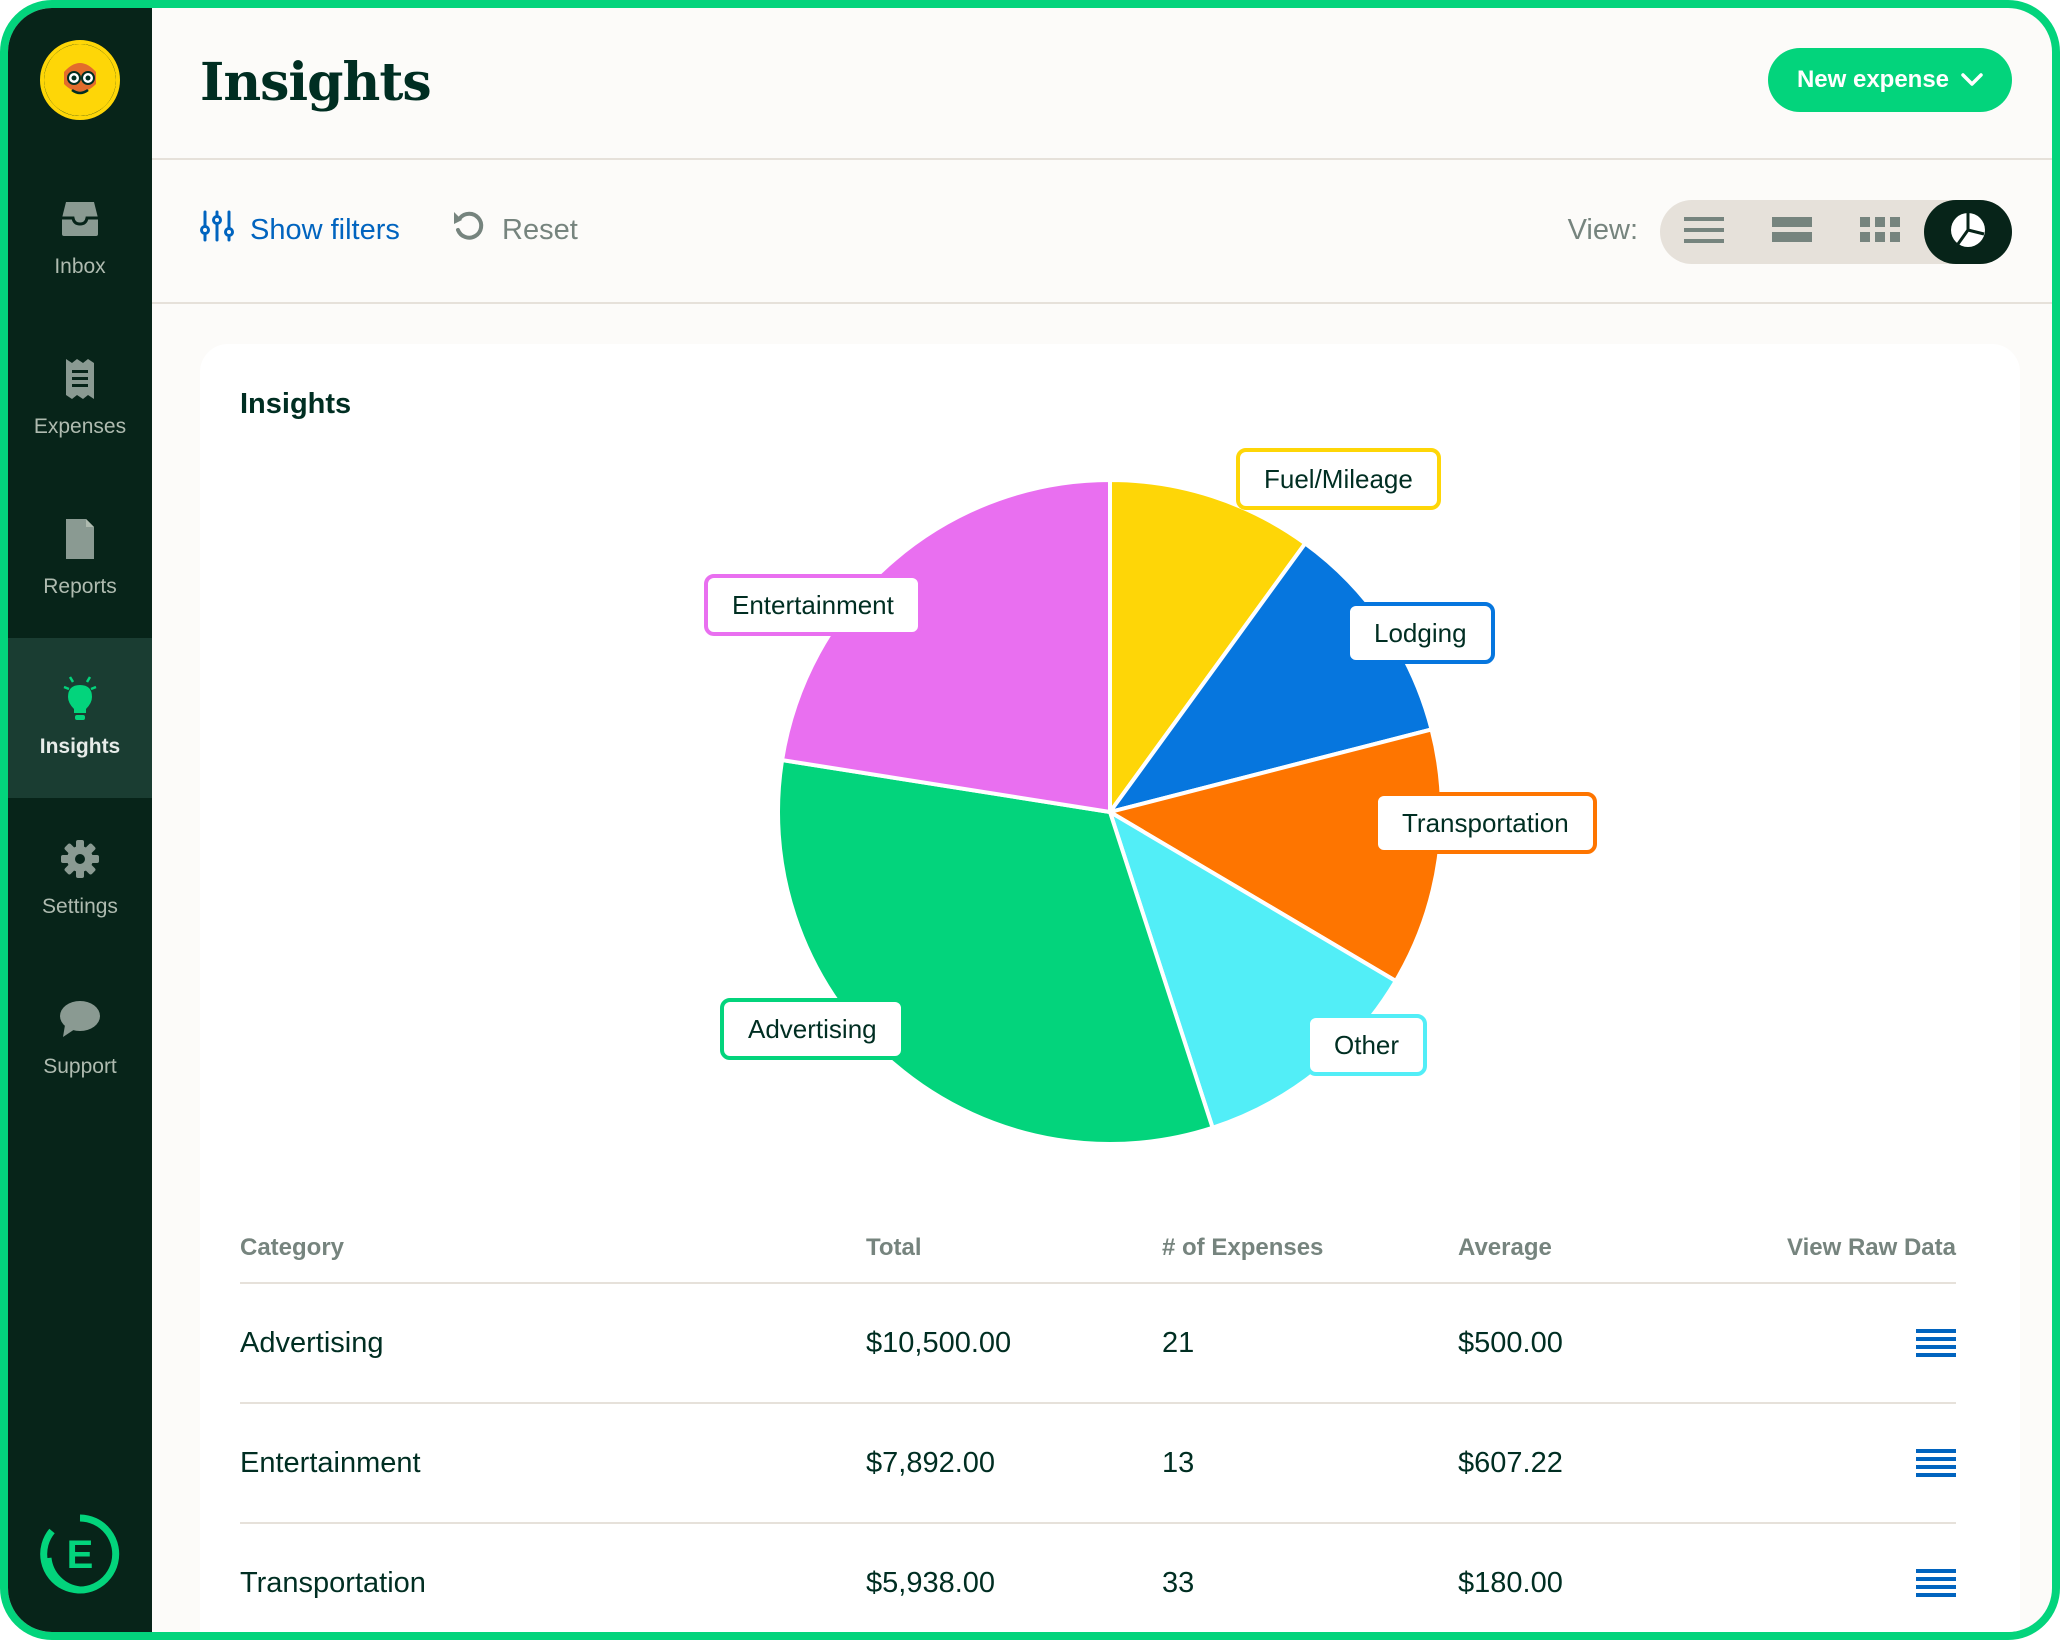  I want to click on column-header-category: Category, so click(553, 1248).